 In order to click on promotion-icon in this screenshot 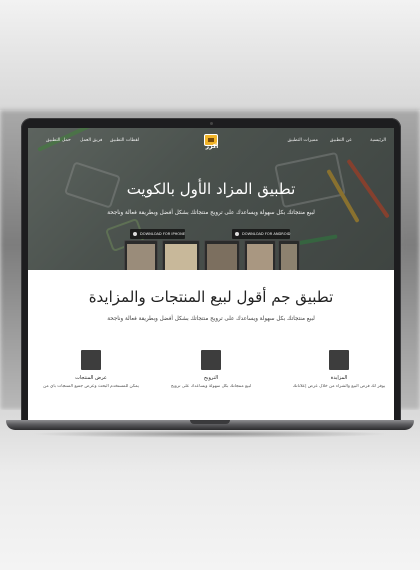, I will do `click(211, 360)`.